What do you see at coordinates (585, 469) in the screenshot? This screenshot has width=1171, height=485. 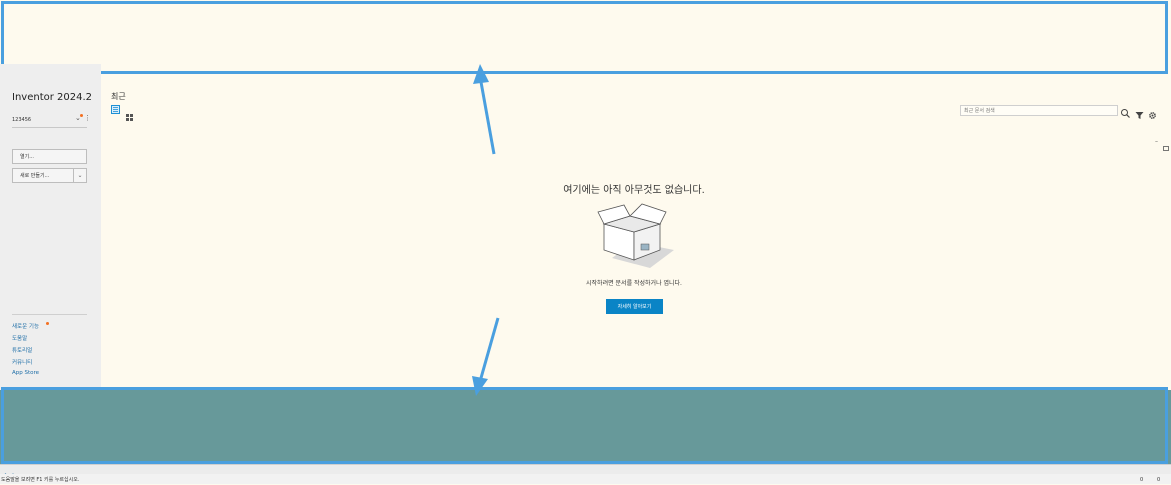 I see `document-tab-bar` at bounding box center [585, 469].